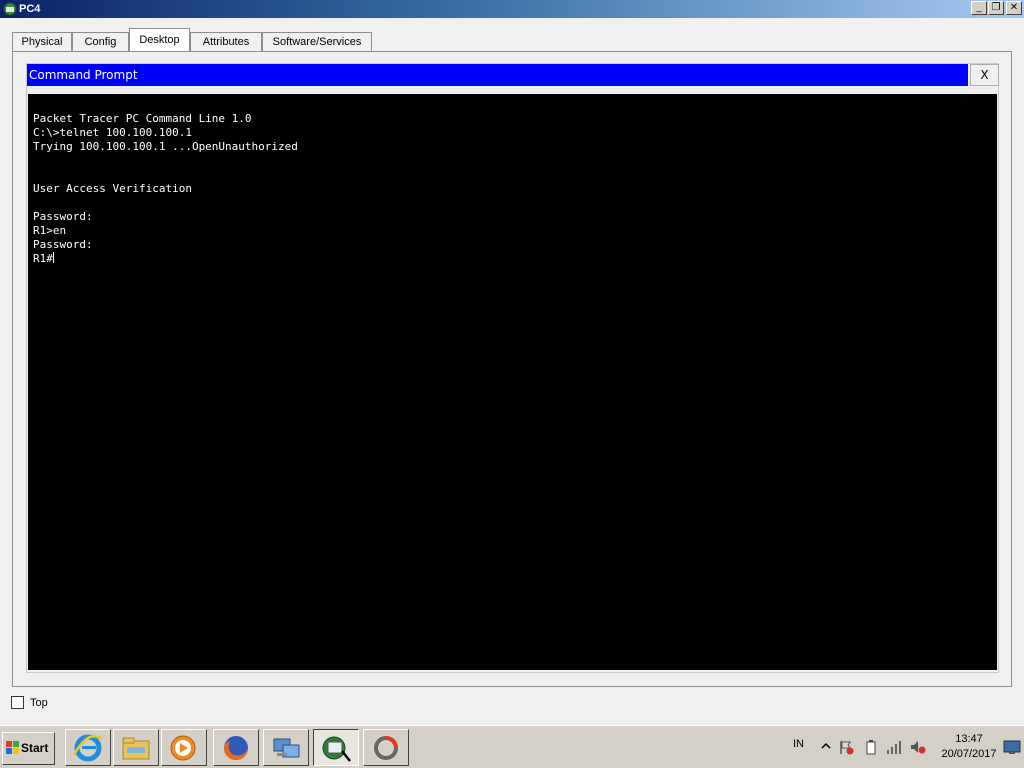 This screenshot has width=1024, height=768. I want to click on show-desktop-icon, so click(1012, 747).